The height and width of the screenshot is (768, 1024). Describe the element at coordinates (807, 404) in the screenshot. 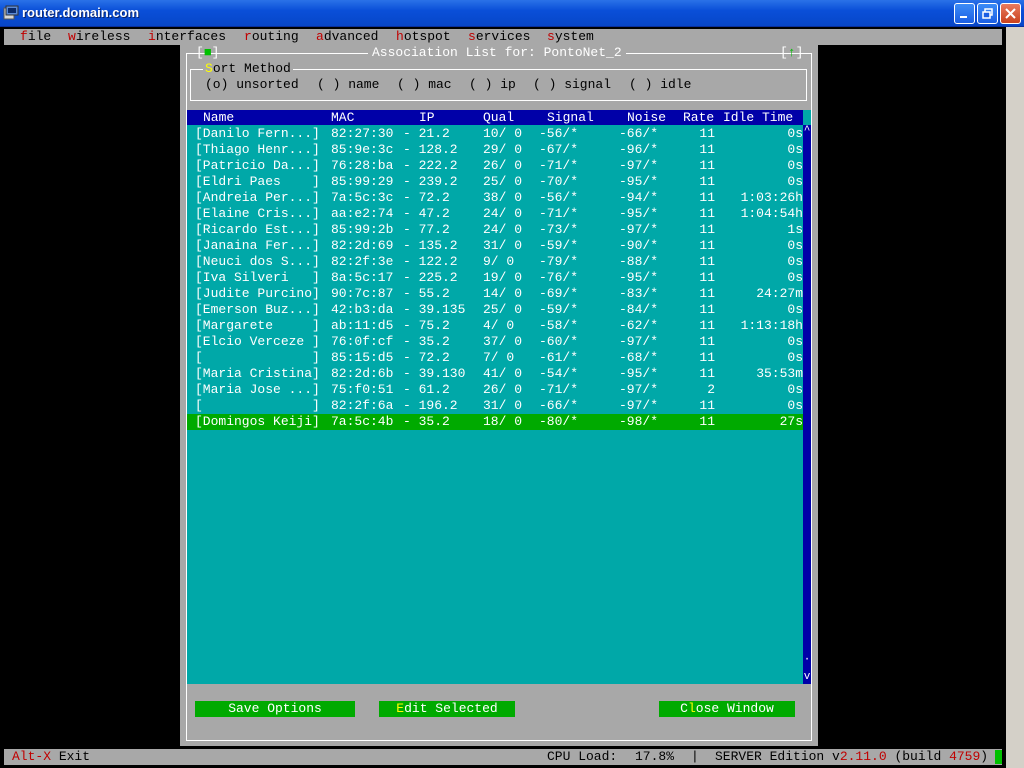

I see `list-scrollbar: ^ · v` at that location.